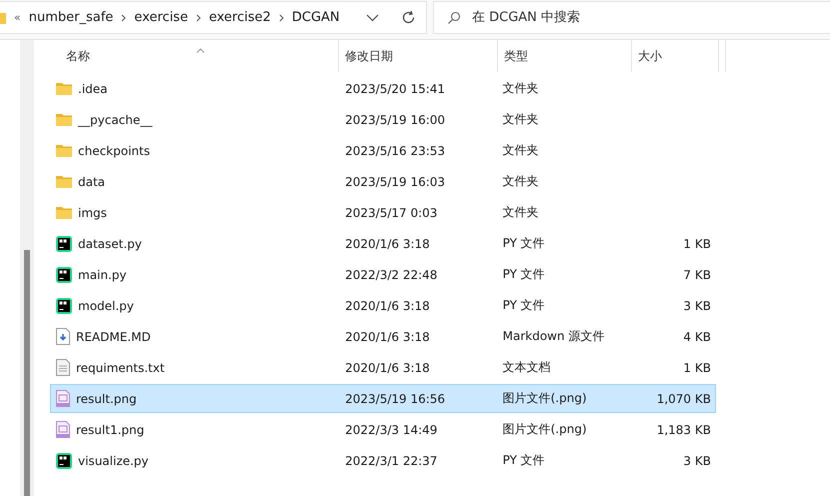  I want to click on file-name: requiments.txt, so click(120, 367).